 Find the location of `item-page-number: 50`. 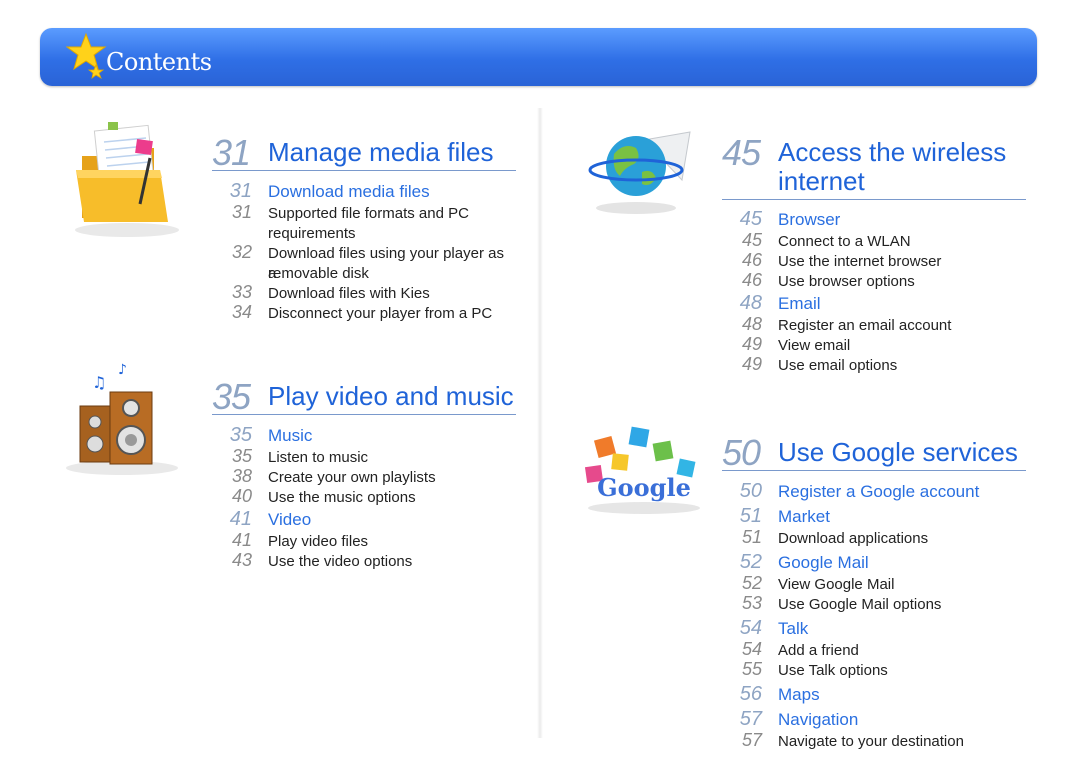

item-page-number: 50 is located at coordinates (750, 491).